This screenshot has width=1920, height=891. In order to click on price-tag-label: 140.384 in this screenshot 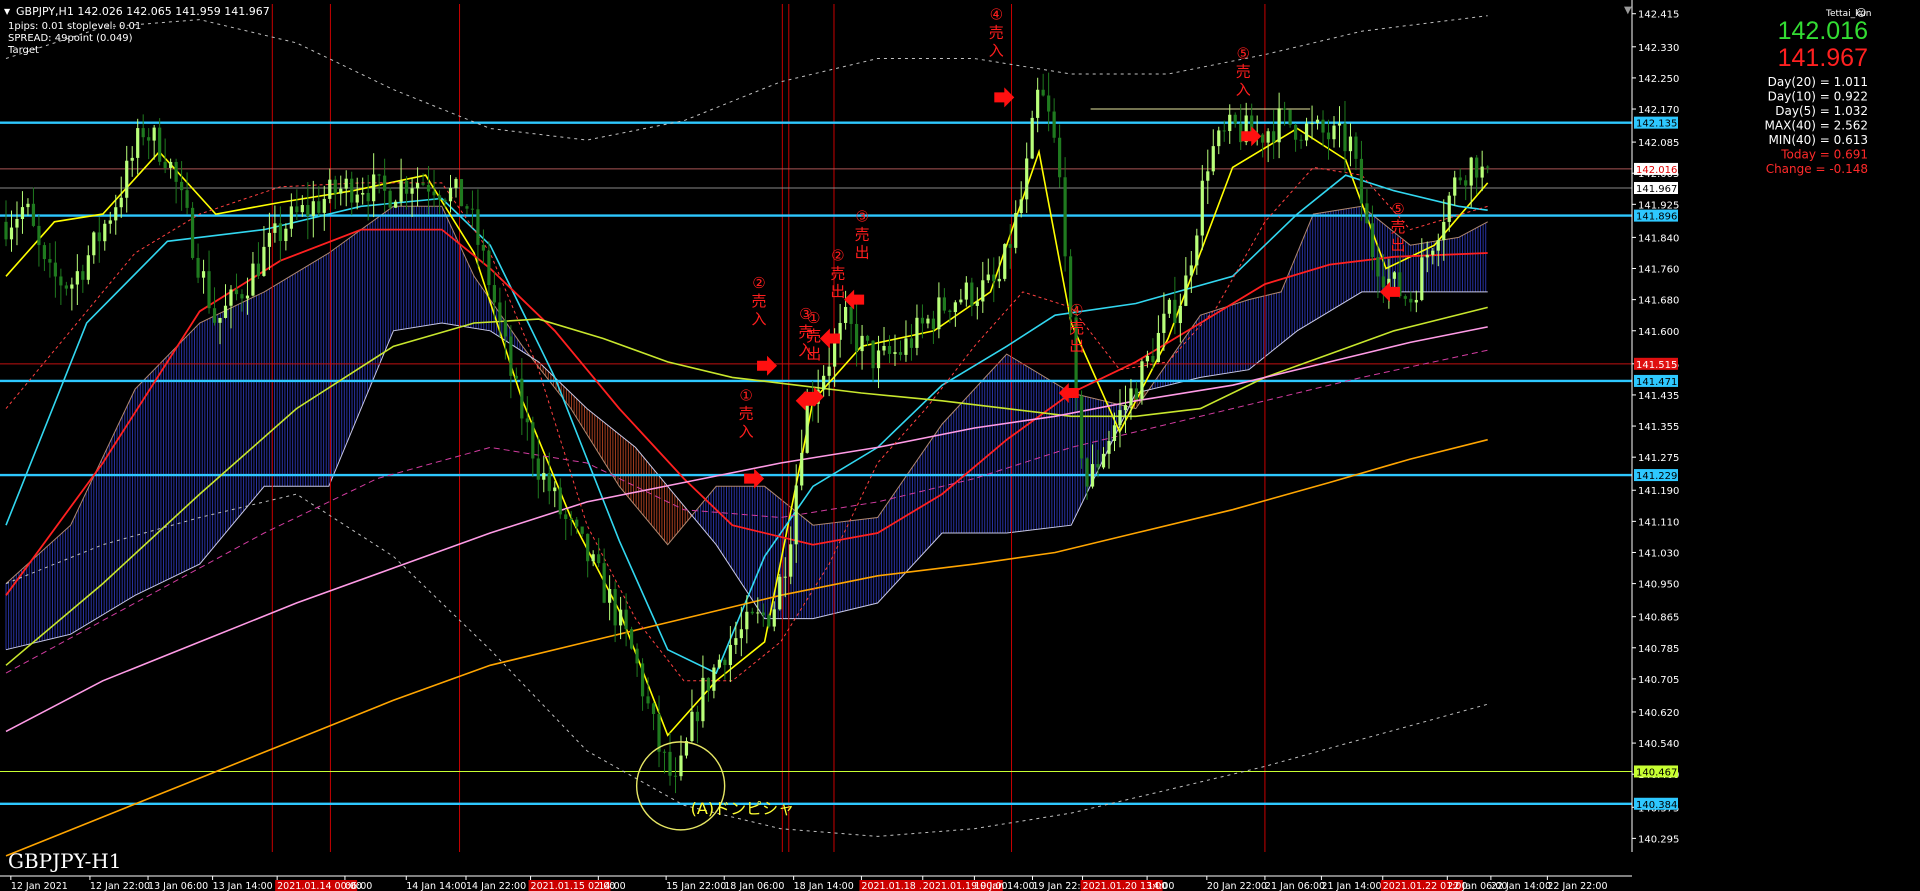, I will do `click(1656, 805)`.